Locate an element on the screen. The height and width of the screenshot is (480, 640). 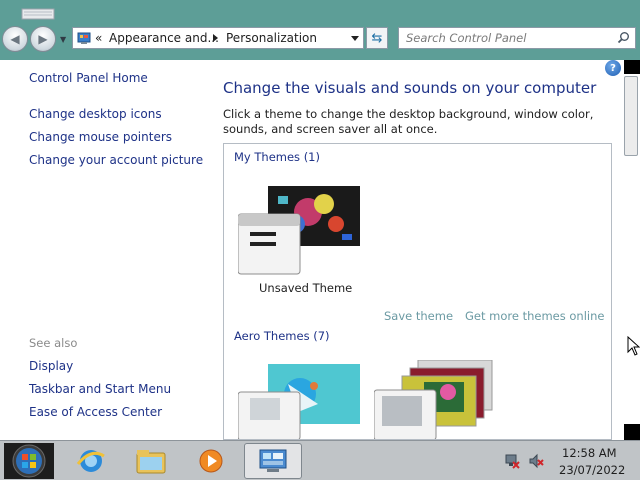
change-account-picture-link: Change your account picture is located at coordinates (116, 160).